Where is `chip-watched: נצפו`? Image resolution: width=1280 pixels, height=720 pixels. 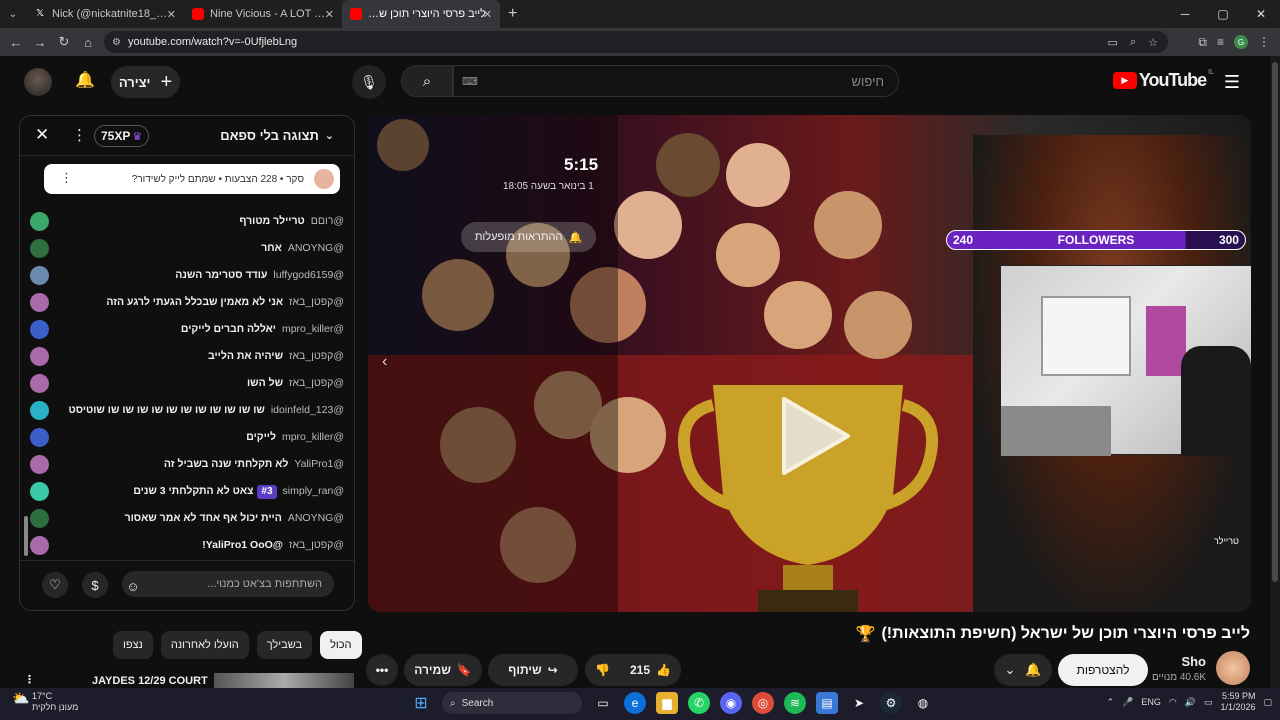
chip-watched: נצפו is located at coordinates (133, 645).